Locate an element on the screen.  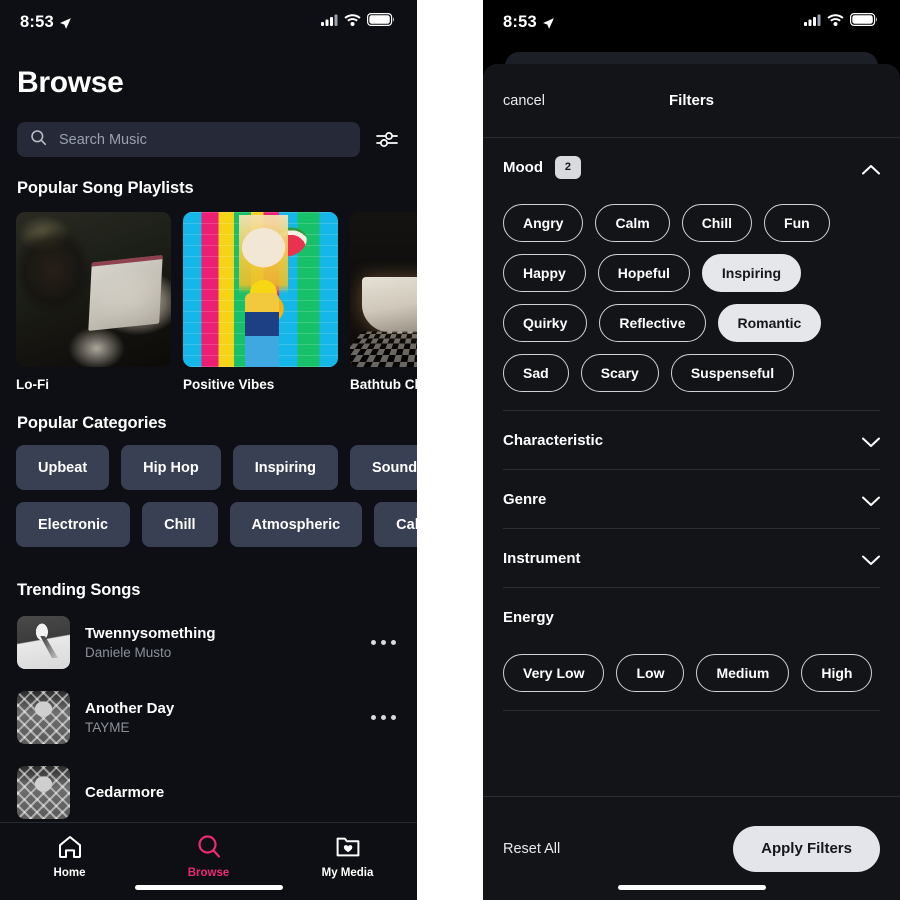
filter-chip-calm: Calm is located at coordinates (632, 223).